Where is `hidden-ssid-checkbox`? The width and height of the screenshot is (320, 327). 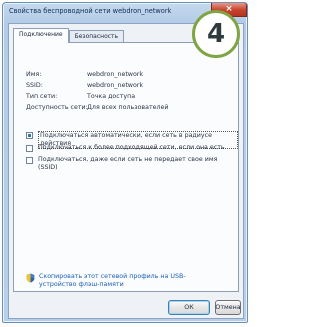 hidden-ssid-checkbox is located at coordinates (29, 160).